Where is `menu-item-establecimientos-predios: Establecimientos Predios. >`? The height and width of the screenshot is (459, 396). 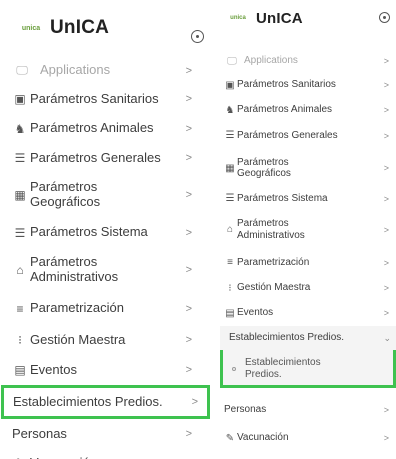
menu-item-establecimientos-predios: Establecimientos Predios. > is located at coordinates (105, 402).